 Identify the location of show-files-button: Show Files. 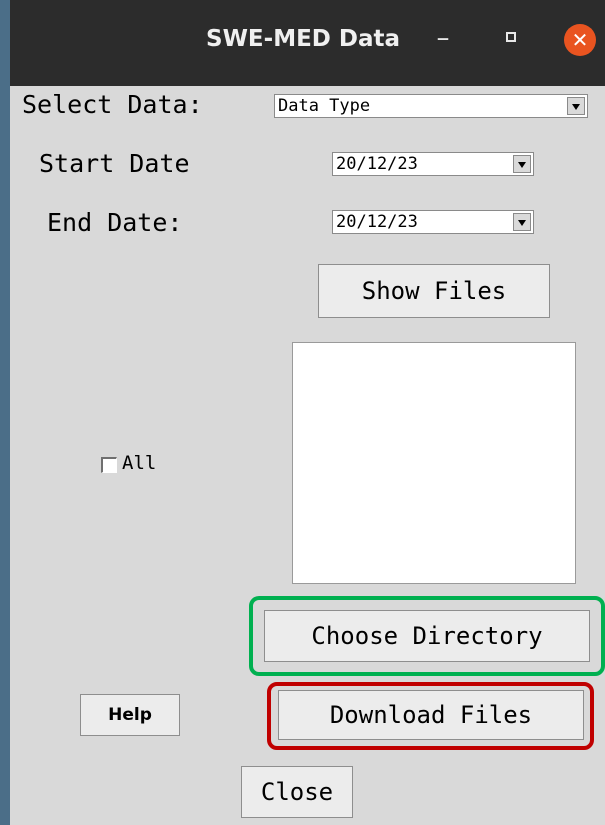
(434, 291).